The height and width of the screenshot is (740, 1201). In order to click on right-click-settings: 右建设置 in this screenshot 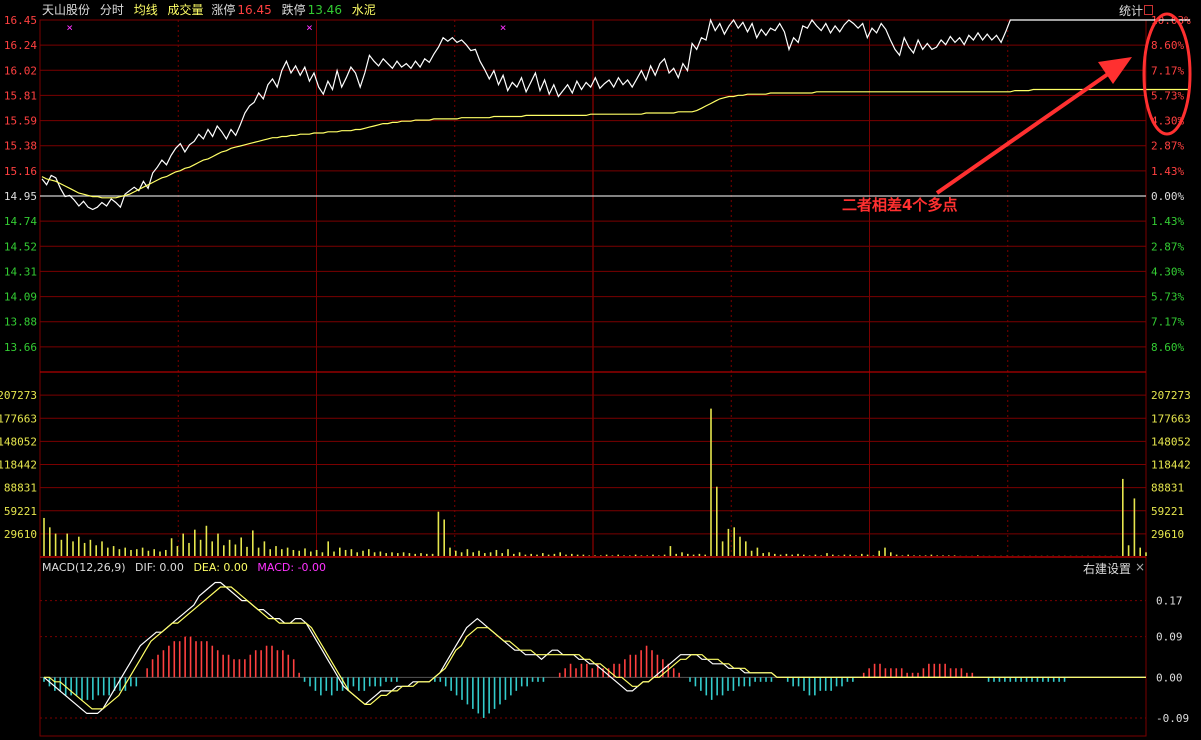, I will do `click(1107, 568)`.